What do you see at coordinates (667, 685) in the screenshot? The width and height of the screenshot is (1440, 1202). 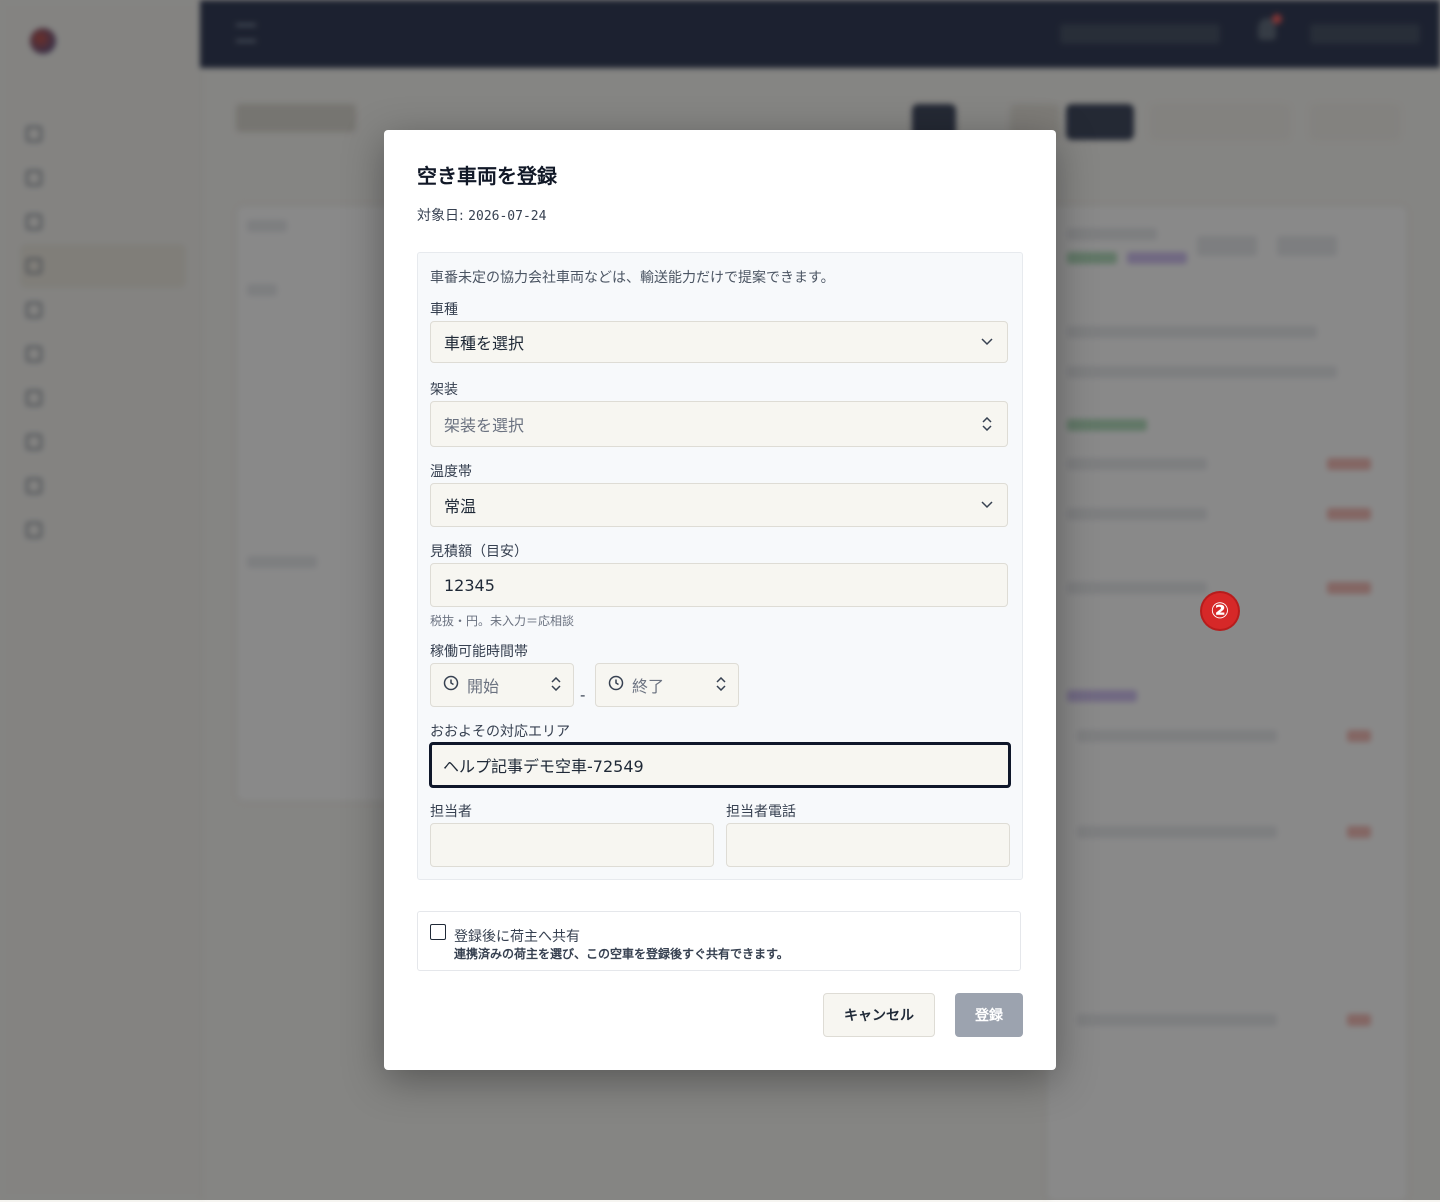 I see `end-time-input: 終了` at bounding box center [667, 685].